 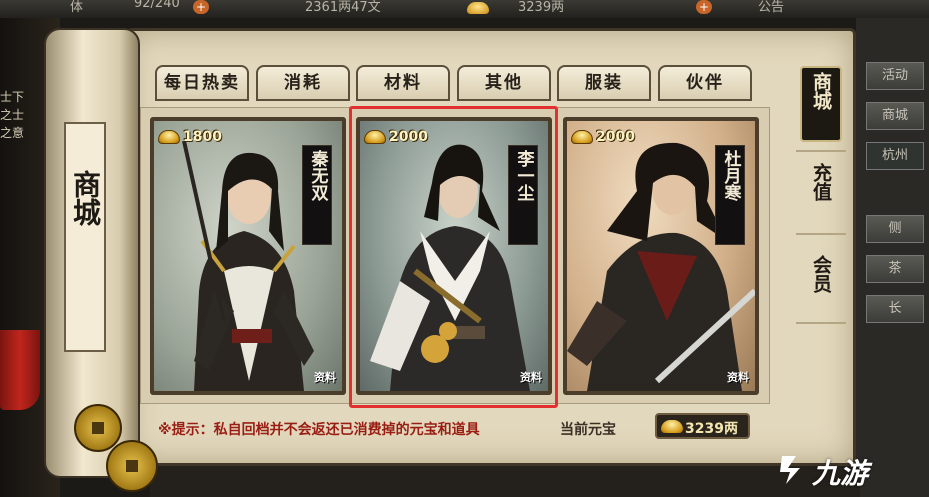 I want to click on side-text-1: 士下, so click(x=12, y=97).